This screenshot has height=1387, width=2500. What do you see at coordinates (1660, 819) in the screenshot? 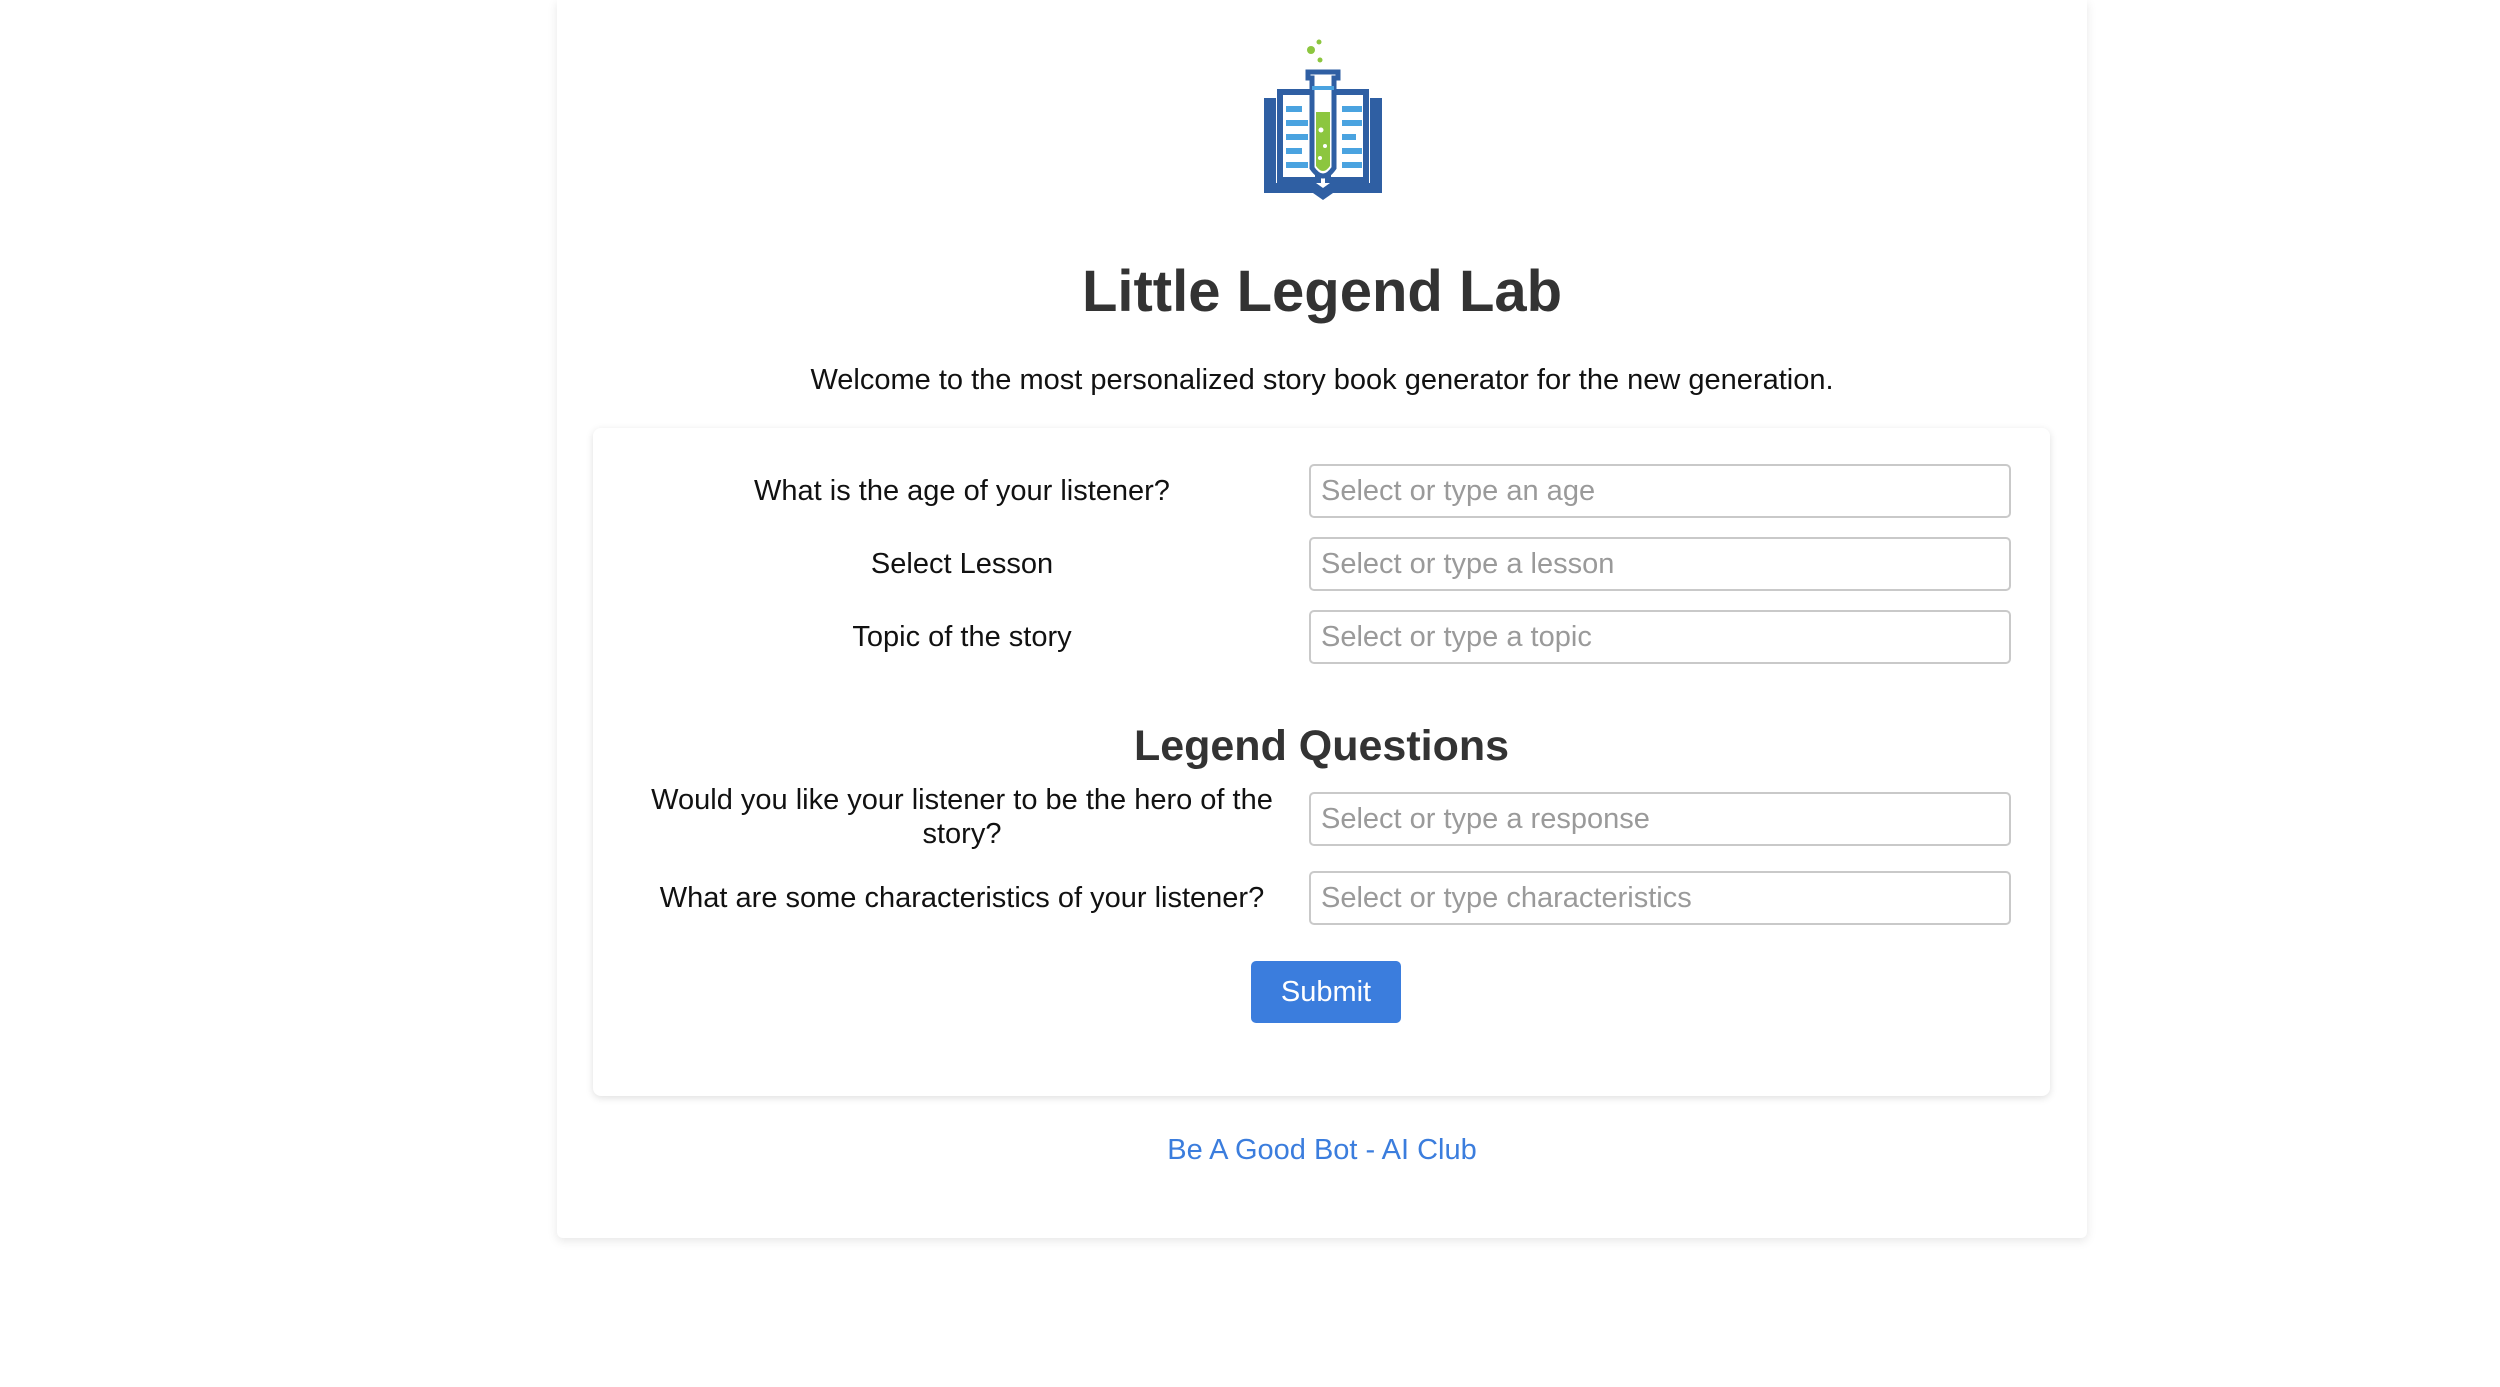
I see `hero-input` at bounding box center [1660, 819].